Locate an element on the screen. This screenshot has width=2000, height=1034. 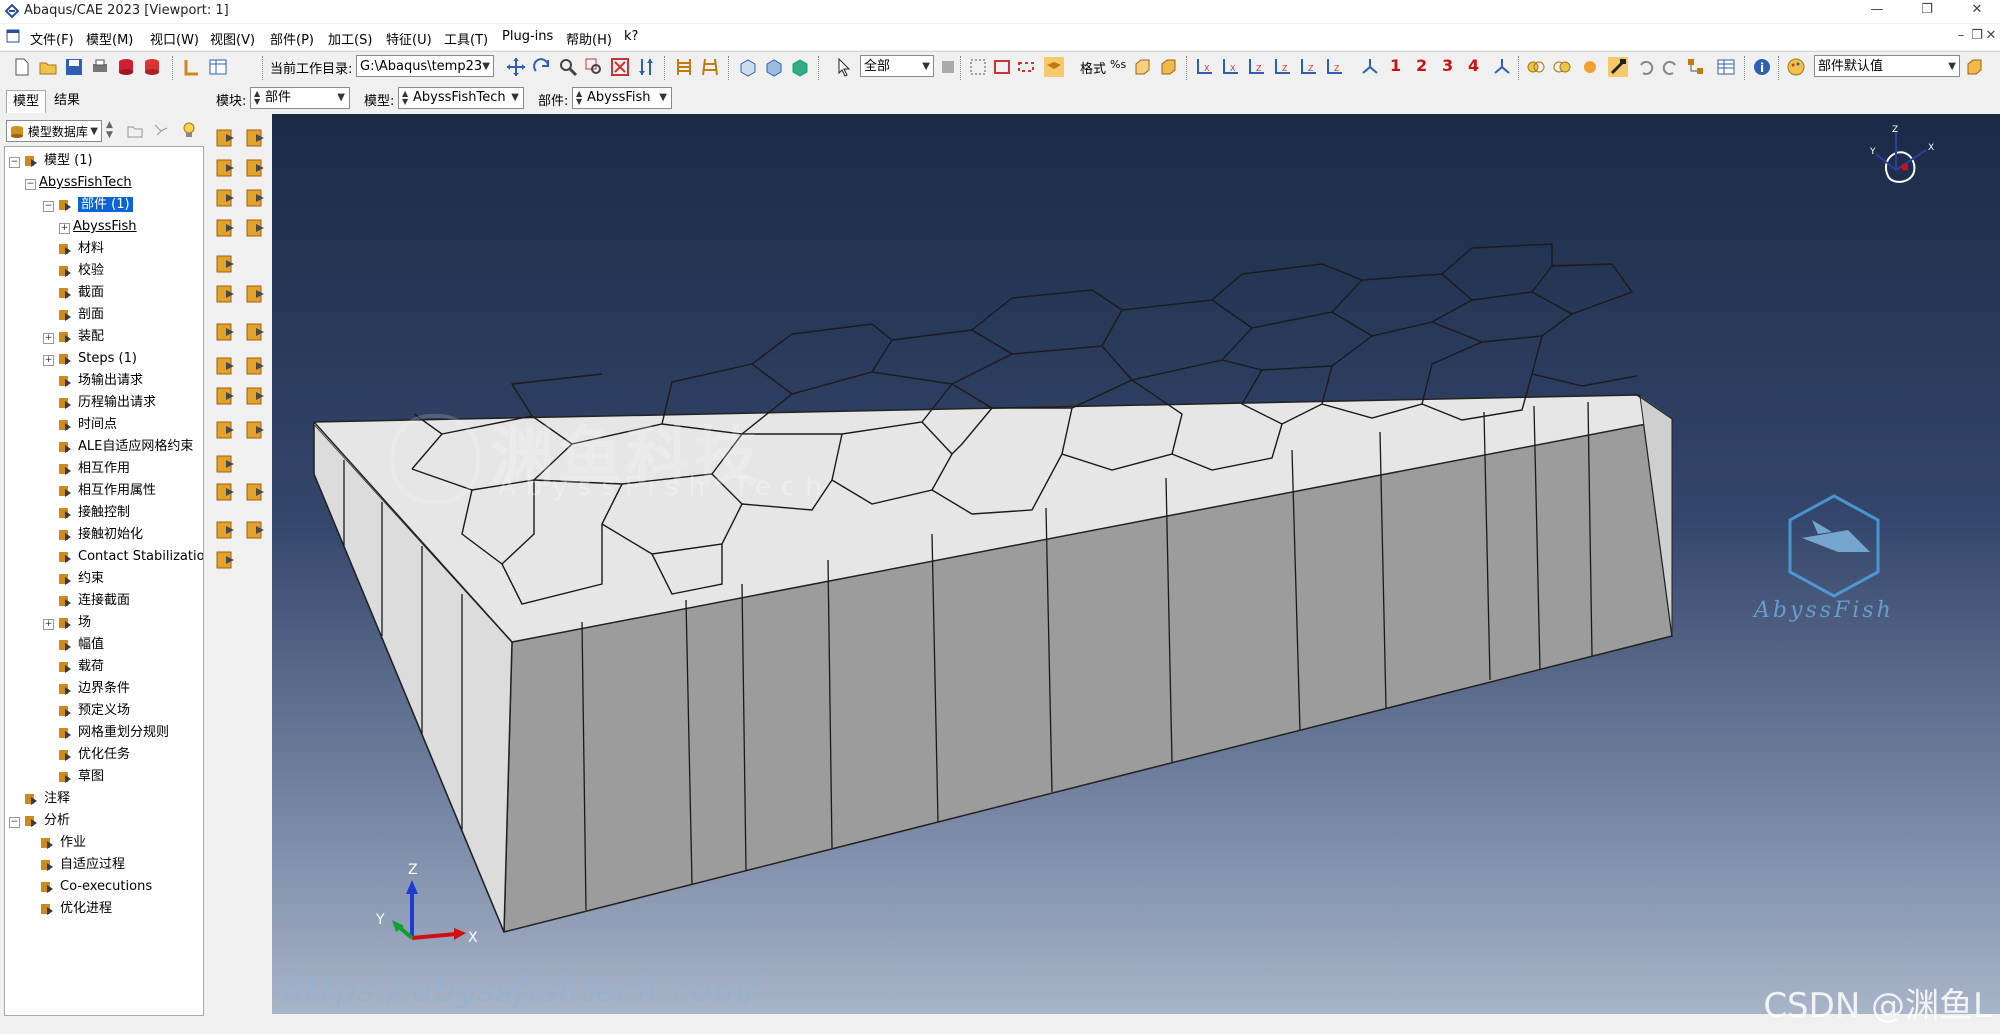
auto-fit-icon is located at coordinates (620, 67).